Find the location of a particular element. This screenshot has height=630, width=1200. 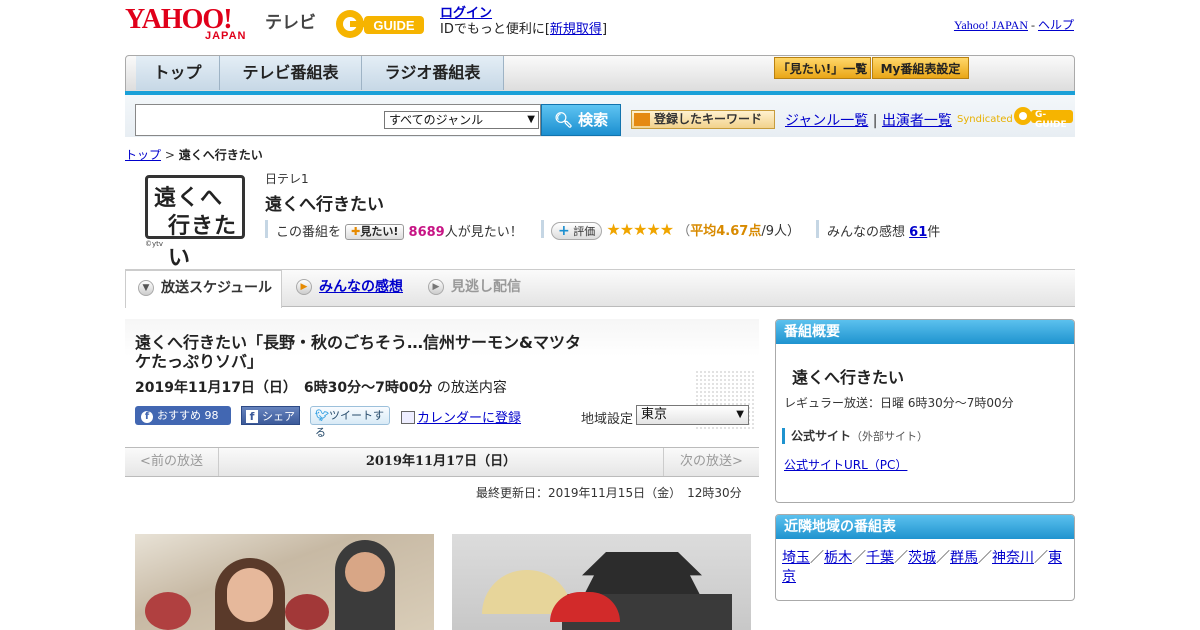

official-site-label: 公式サイト is located at coordinates (821, 436).